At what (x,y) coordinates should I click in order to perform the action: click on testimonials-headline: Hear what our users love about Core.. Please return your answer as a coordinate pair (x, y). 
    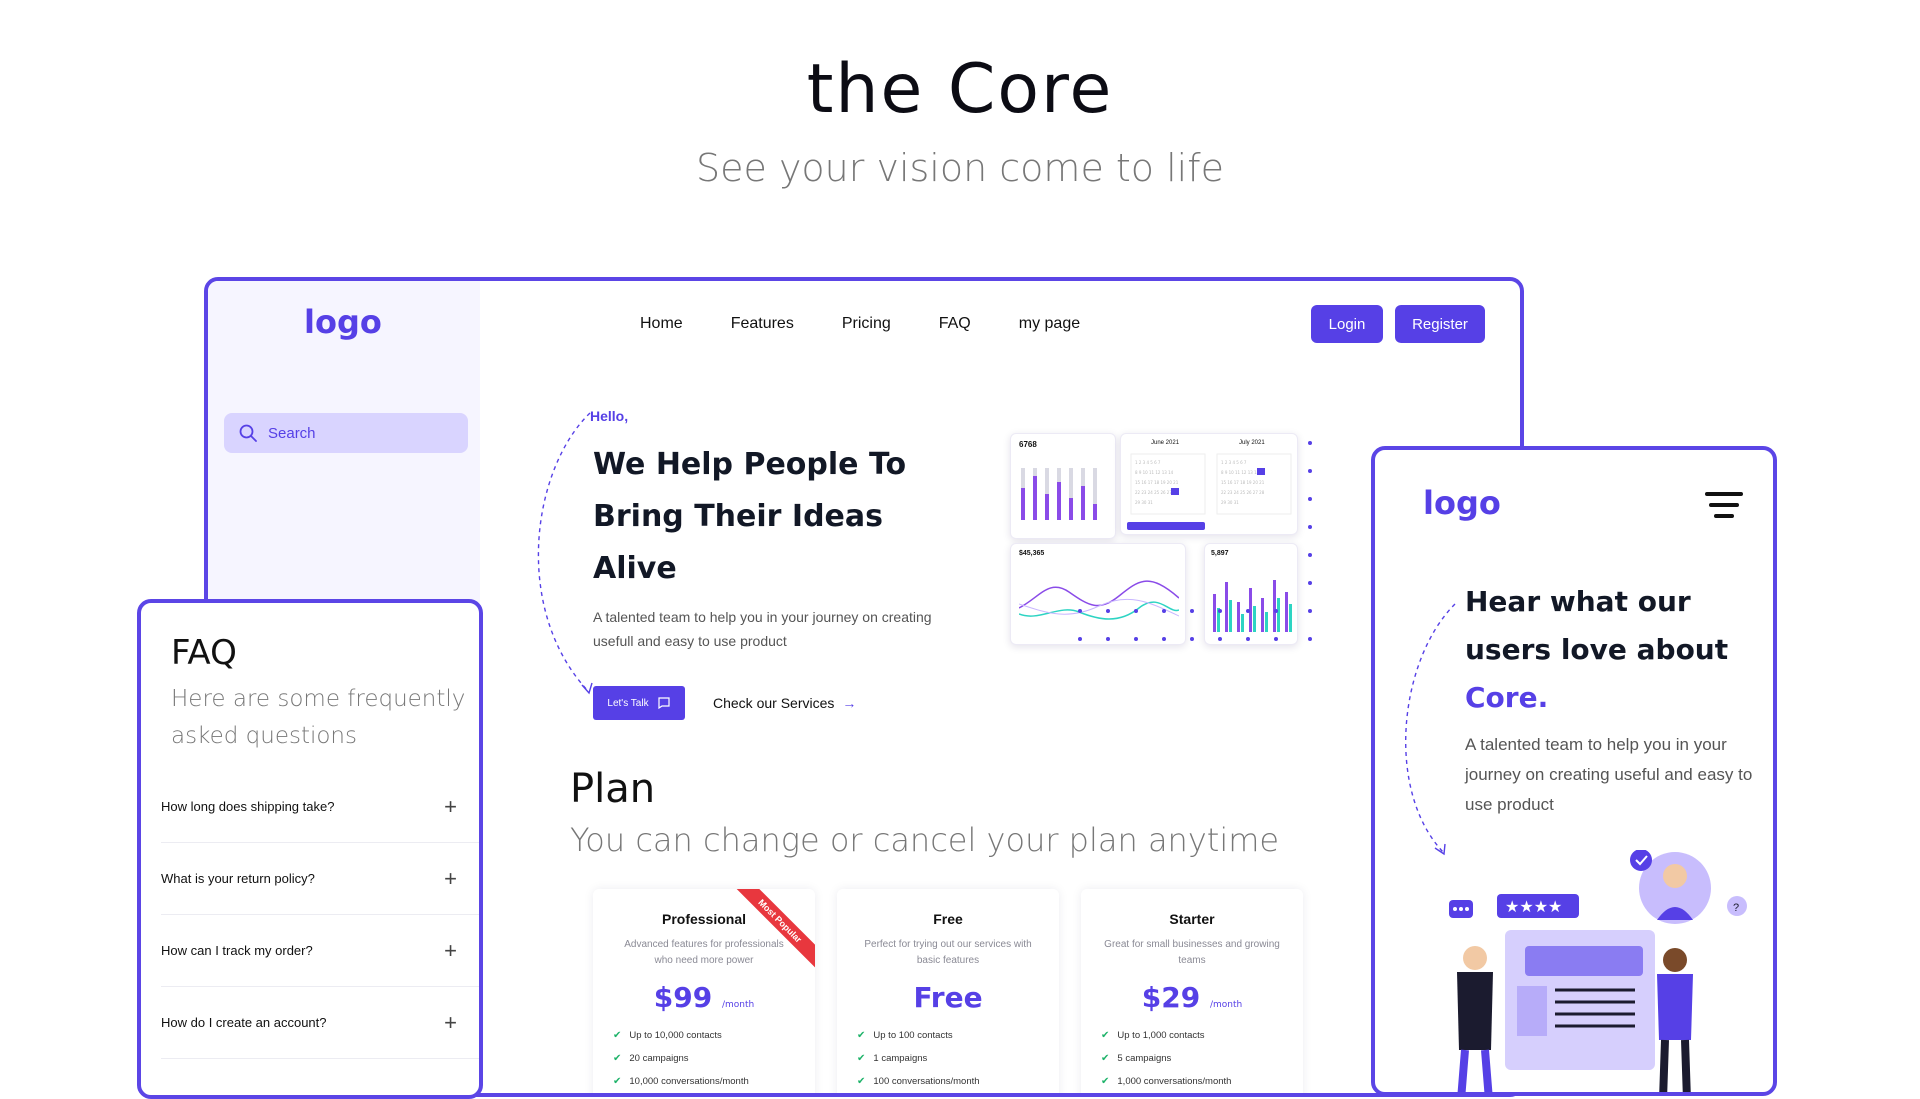
    Looking at the image, I should click on (1605, 650).